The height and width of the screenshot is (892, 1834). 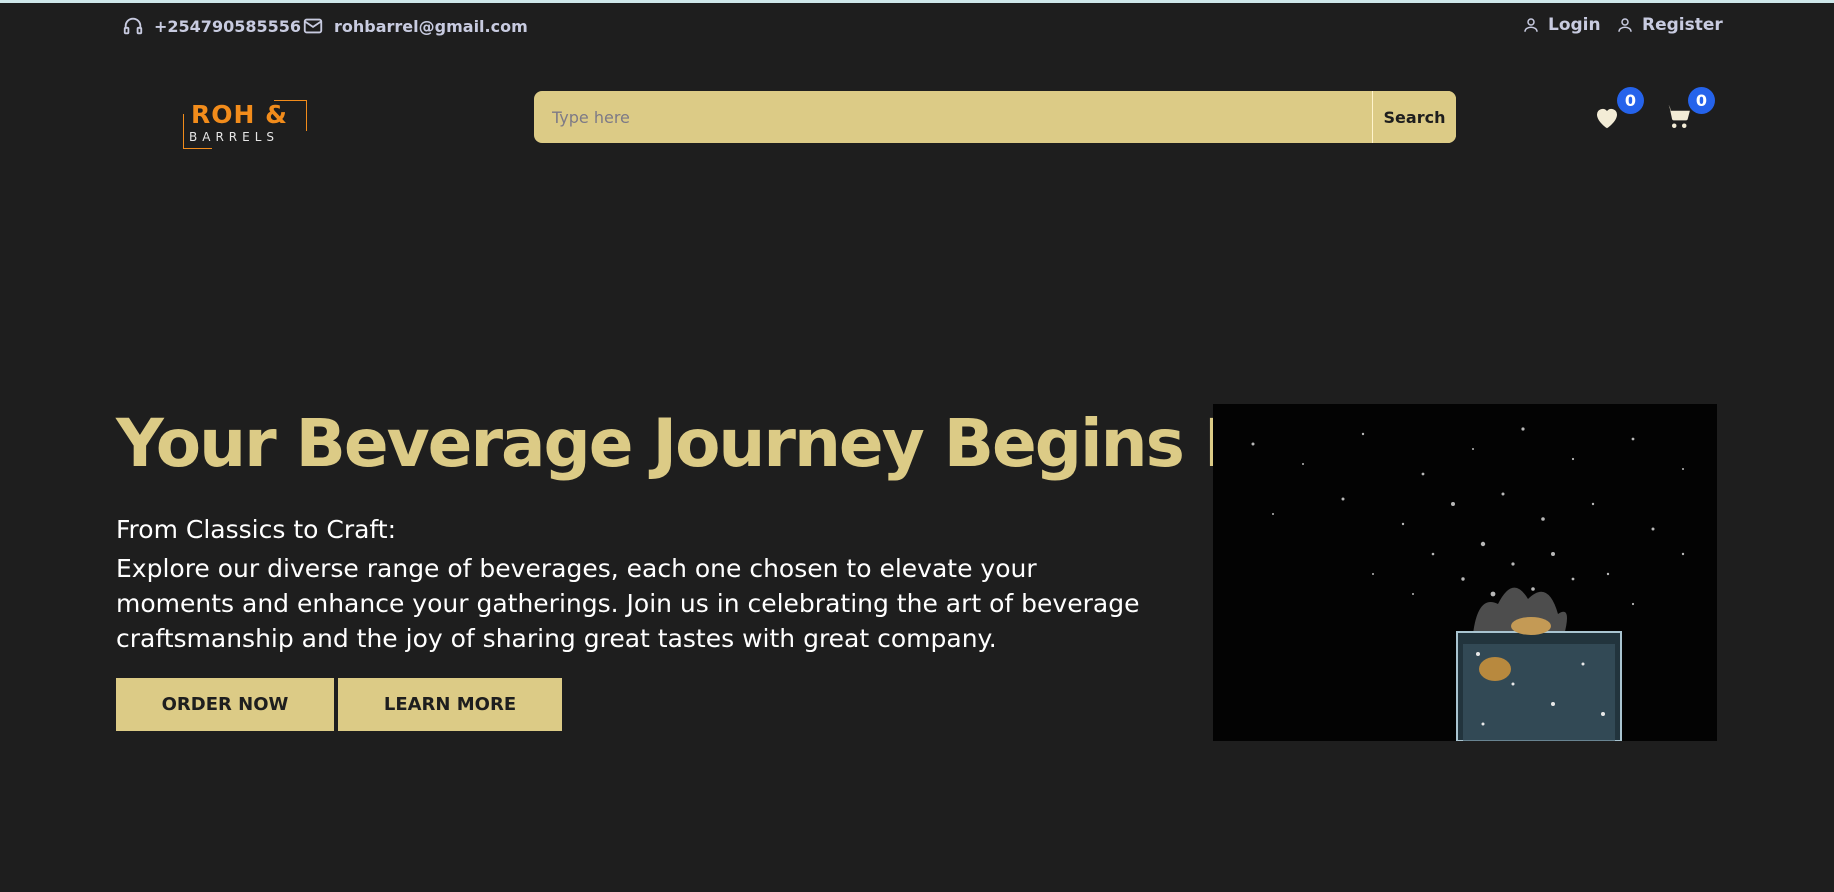 I want to click on site-logo: ROH & BARRELS, so click(x=245, y=125).